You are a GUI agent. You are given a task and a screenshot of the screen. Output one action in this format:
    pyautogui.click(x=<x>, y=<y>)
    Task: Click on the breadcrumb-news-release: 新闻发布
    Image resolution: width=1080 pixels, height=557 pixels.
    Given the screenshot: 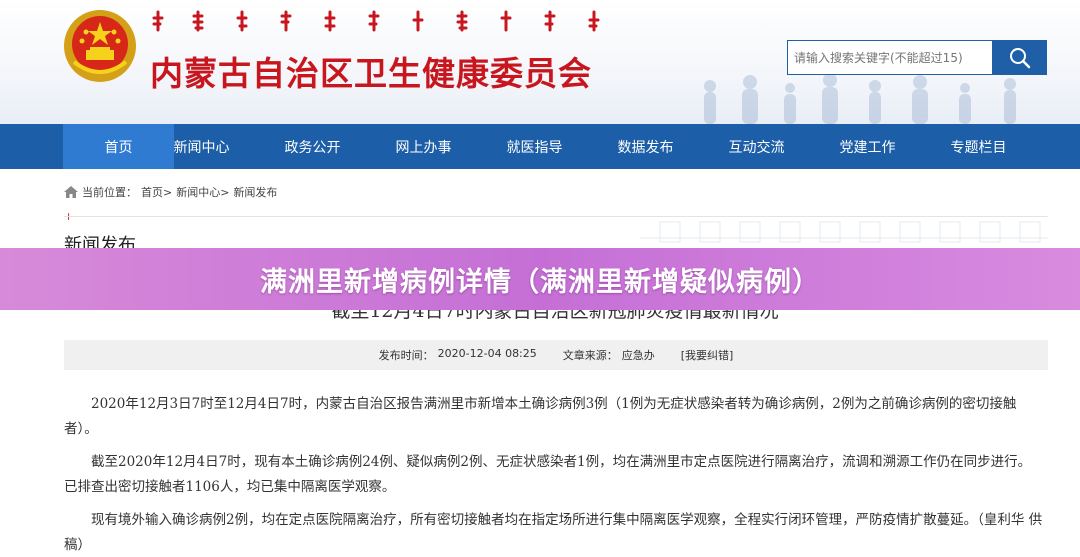 What is the action you would take?
    pyautogui.click(x=255, y=192)
    